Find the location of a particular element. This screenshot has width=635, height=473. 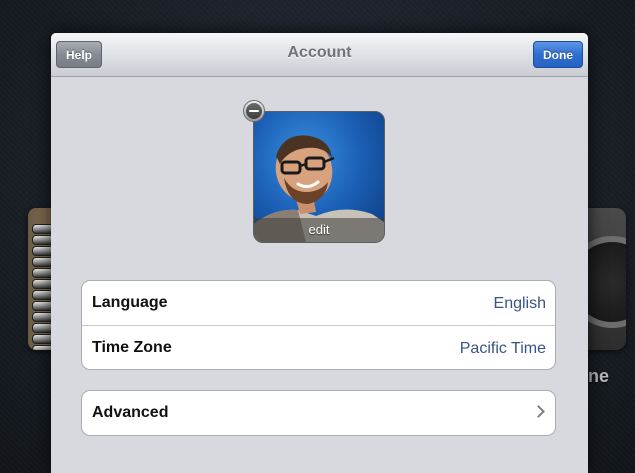

time-zone-label: Time Zone is located at coordinates (132, 347).